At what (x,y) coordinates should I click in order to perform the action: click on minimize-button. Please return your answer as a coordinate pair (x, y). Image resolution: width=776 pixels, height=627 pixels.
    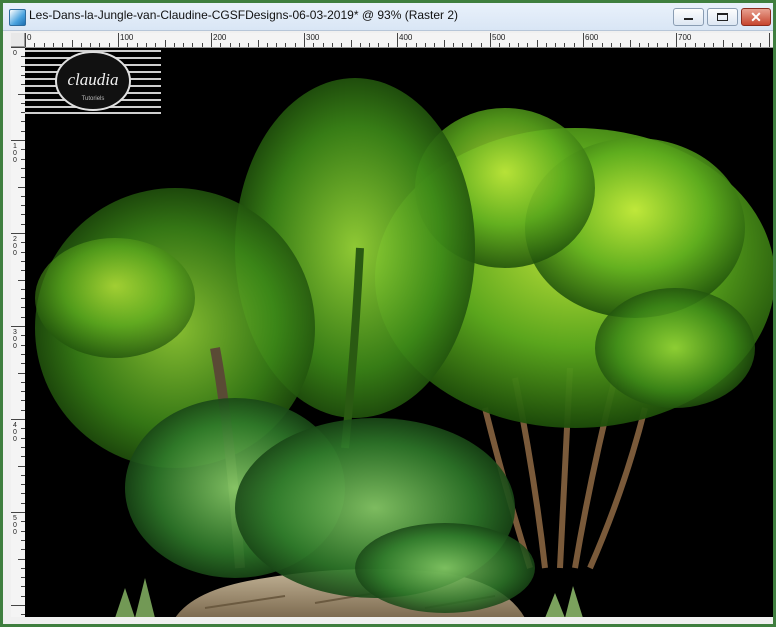
    Looking at the image, I should click on (688, 17).